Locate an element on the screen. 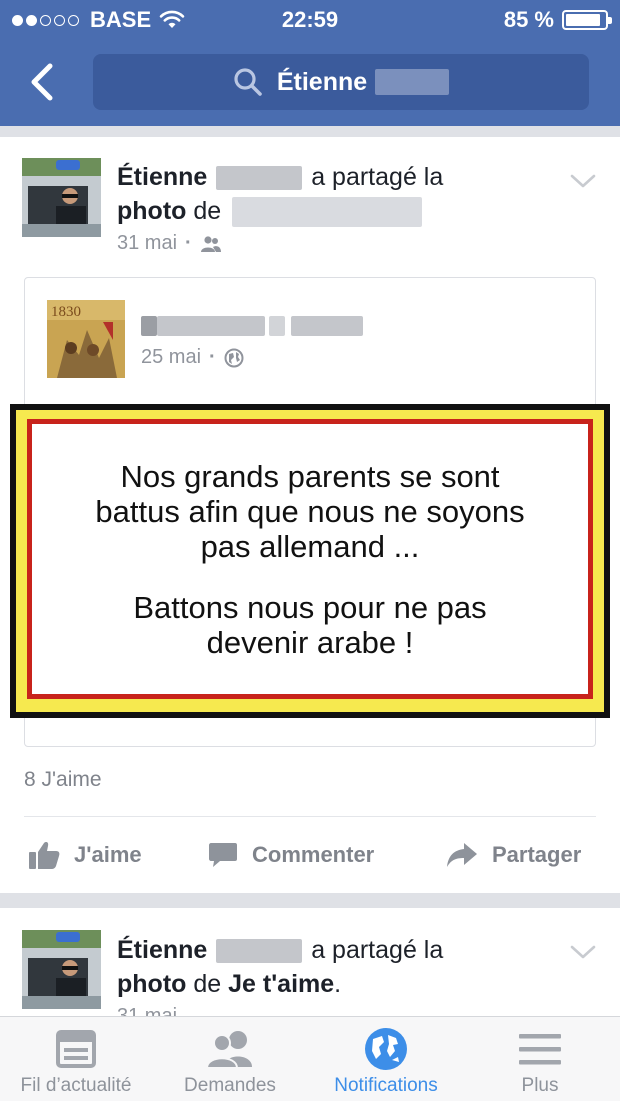 Image resolution: width=620 pixels, height=1101 pixels. divider is located at coordinates (310, 816).